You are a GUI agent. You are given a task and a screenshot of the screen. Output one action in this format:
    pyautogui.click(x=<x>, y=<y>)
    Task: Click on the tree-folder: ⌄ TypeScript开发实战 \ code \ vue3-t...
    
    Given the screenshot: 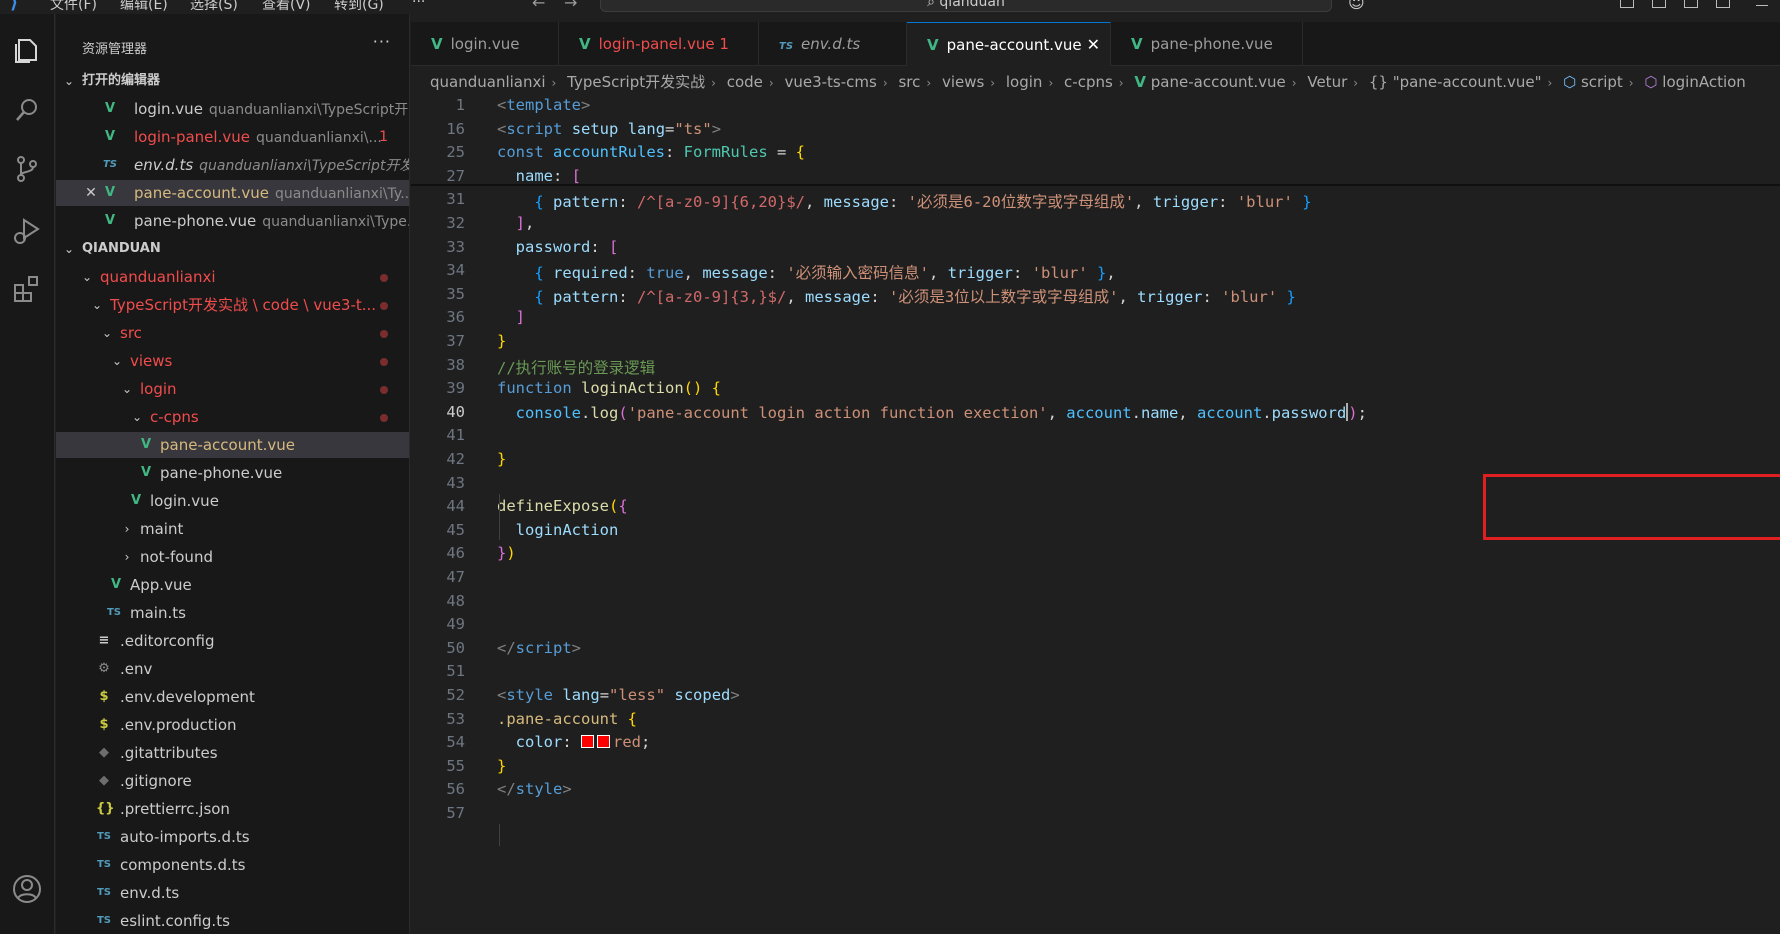 What is the action you would take?
    pyautogui.click(x=232, y=305)
    